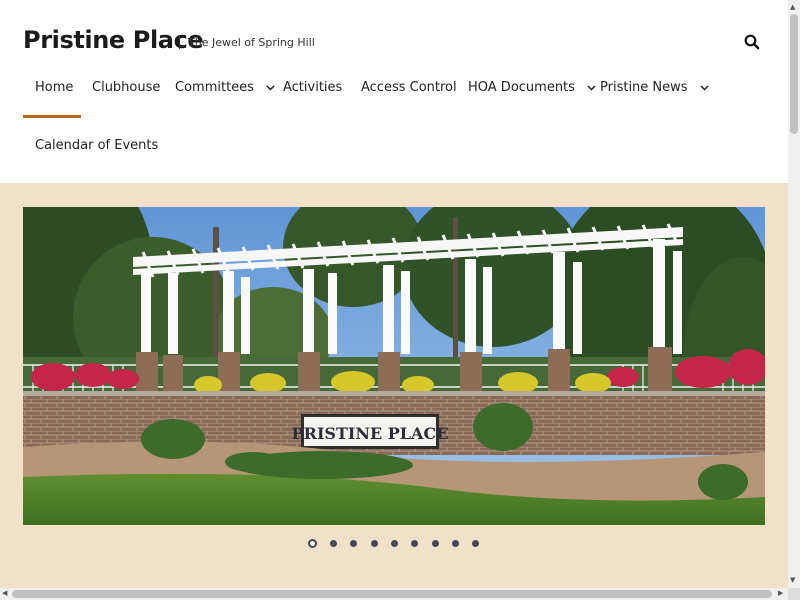 This screenshot has width=800, height=600. What do you see at coordinates (752, 42) in the screenshot?
I see `search-icon` at bounding box center [752, 42].